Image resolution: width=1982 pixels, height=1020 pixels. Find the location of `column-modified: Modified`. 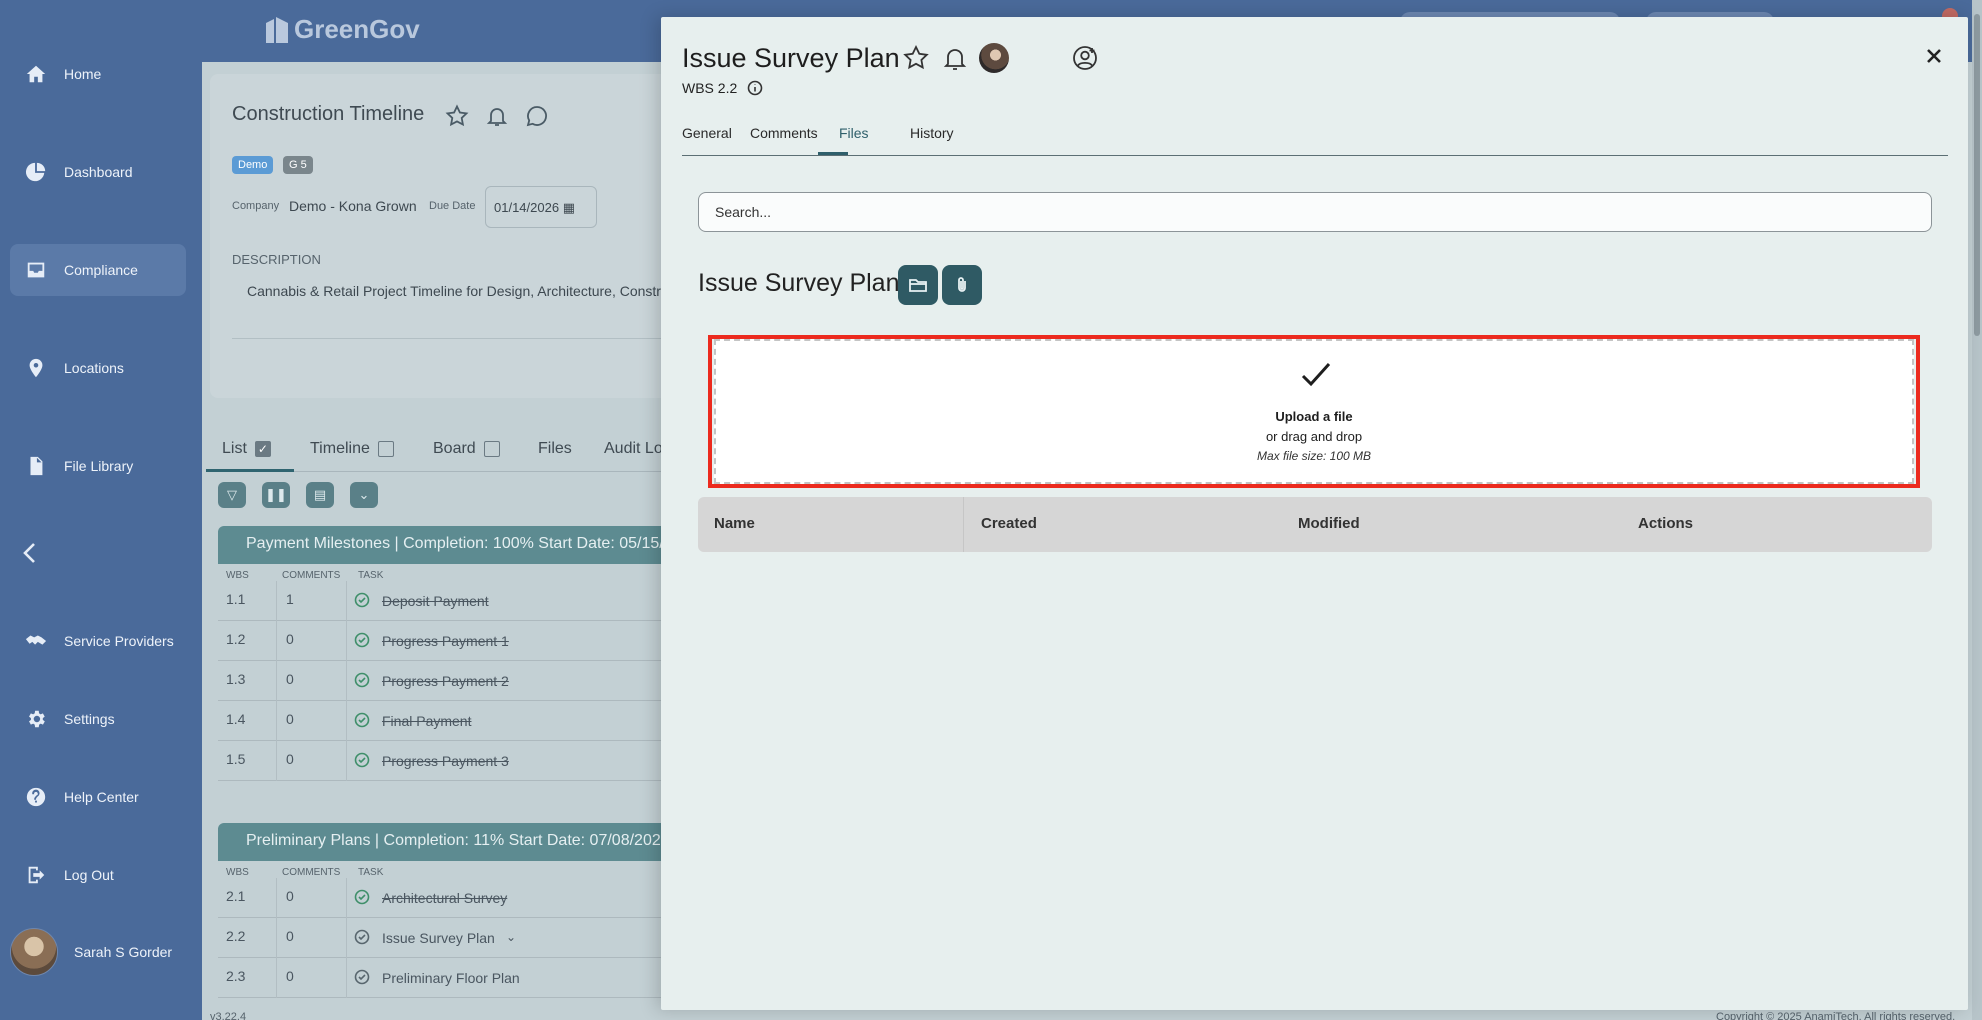

column-modified: Modified is located at coordinates (1329, 523).